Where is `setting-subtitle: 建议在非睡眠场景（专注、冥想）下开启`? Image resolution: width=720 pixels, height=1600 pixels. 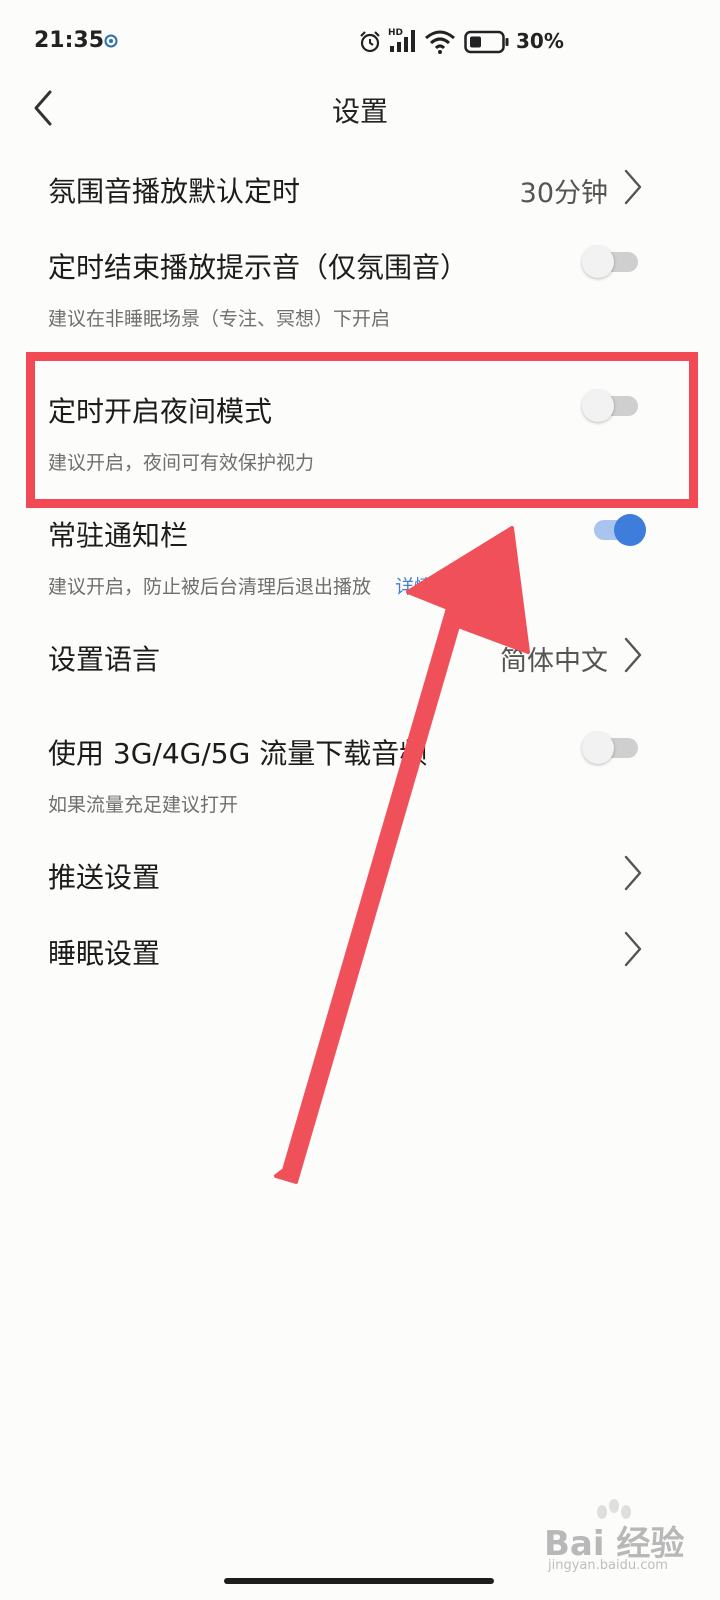 setting-subtitle: 建议在非睡眠场景（专注、冥想）下开启 is located at coordinates (219, 319).